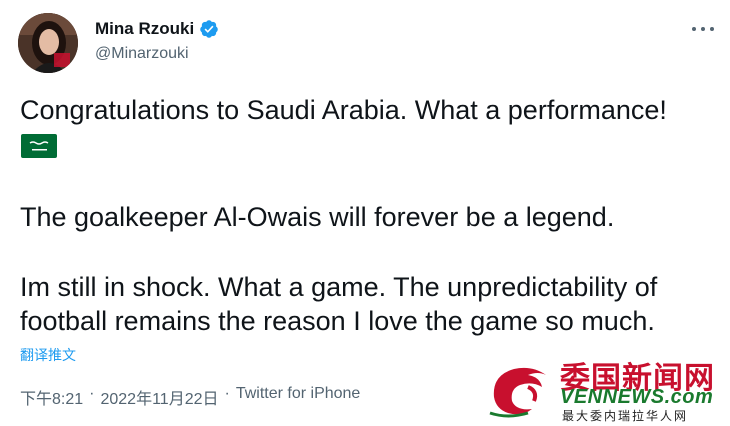 This screenshot has width=730, height=426. Describe the element at coordinates (625, 416) in the screenshot. I see `watermark-subtitle: 最大委内瑞拉华人网` at that location.